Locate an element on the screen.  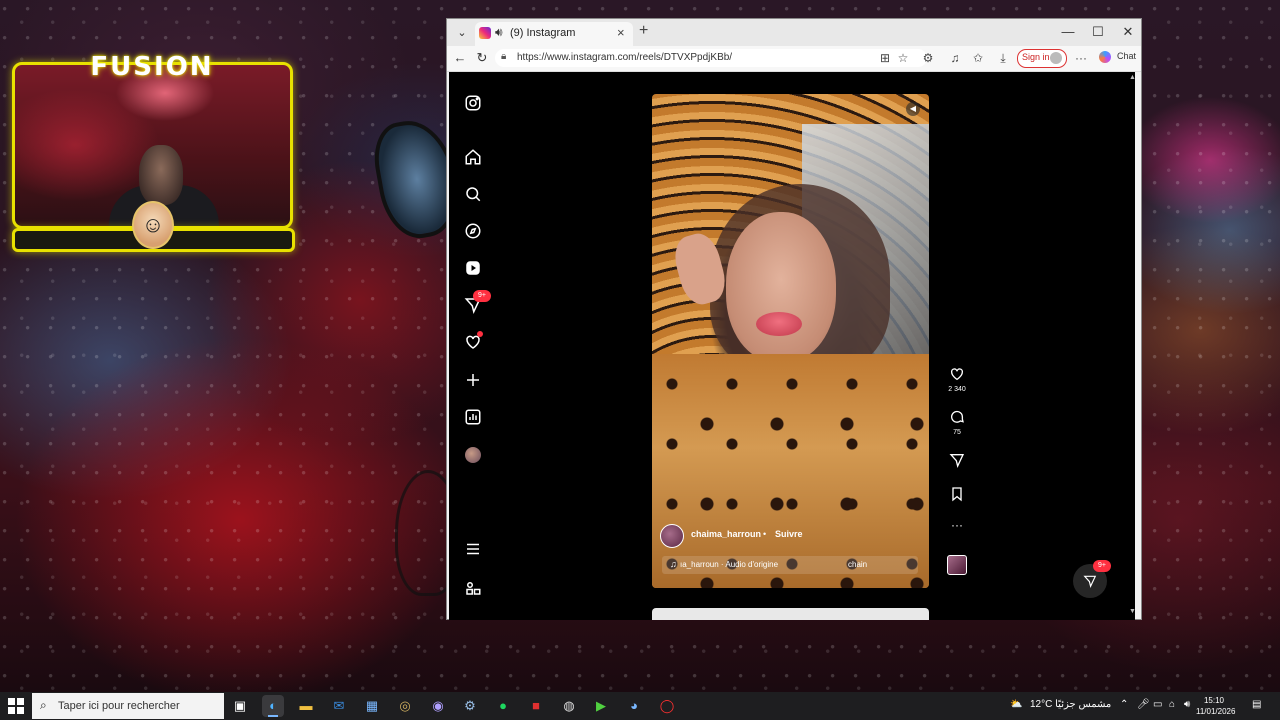
microphone-icon: 🎤︎ is located at coordinates (1143, 704).